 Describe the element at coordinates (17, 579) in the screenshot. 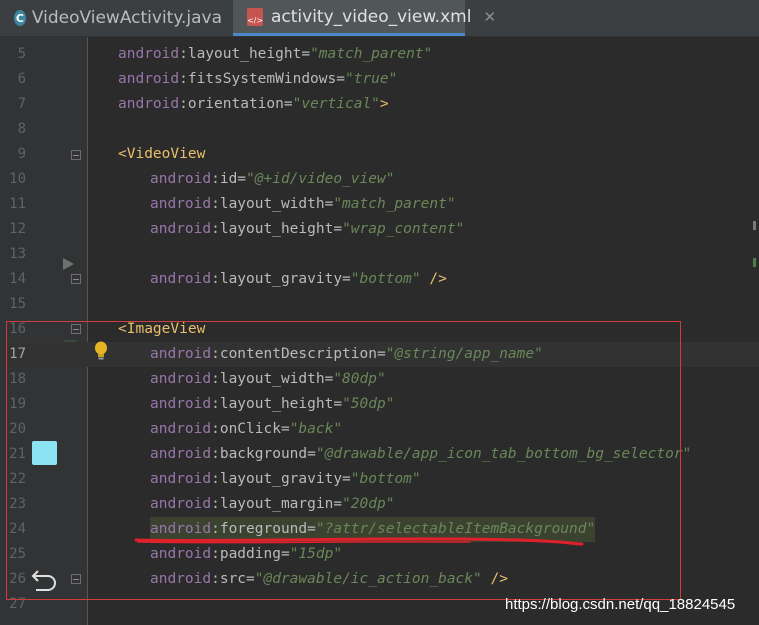

I see `line-number: 26` at that location.